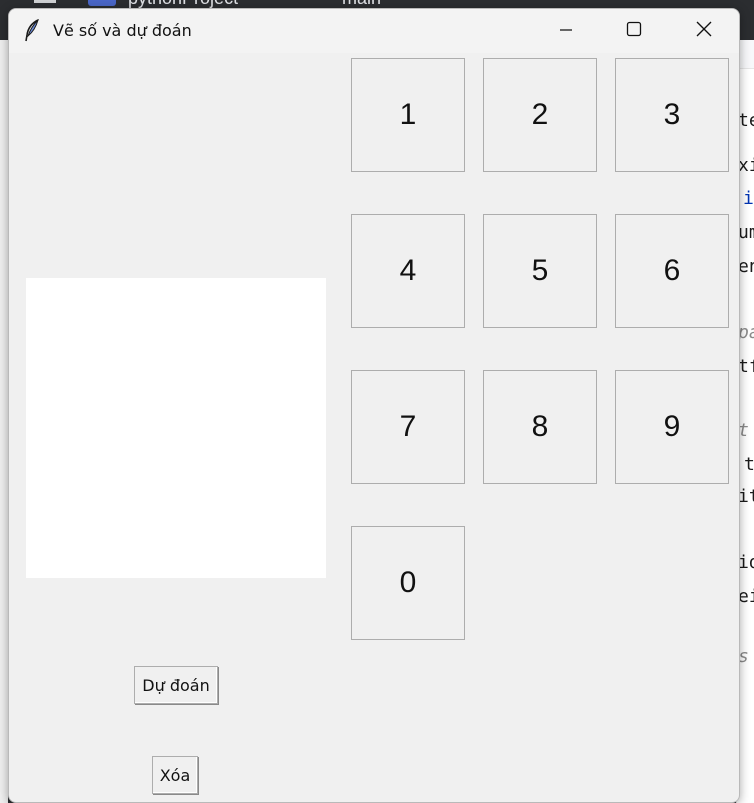  What do you see at coordinates (672, 427) in the screenshot?
I see `digit-button-9: 9` at bounding box center [672, 427].